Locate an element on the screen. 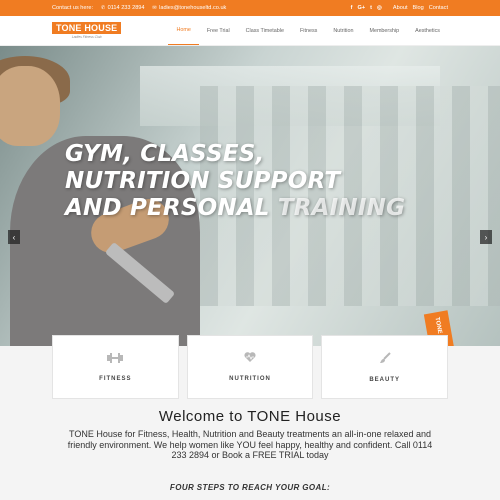 The width and height of the screenshot is (500, 500). hero-line-3: AND PERSONAL TRAINING is located at coordinates (235, 208).